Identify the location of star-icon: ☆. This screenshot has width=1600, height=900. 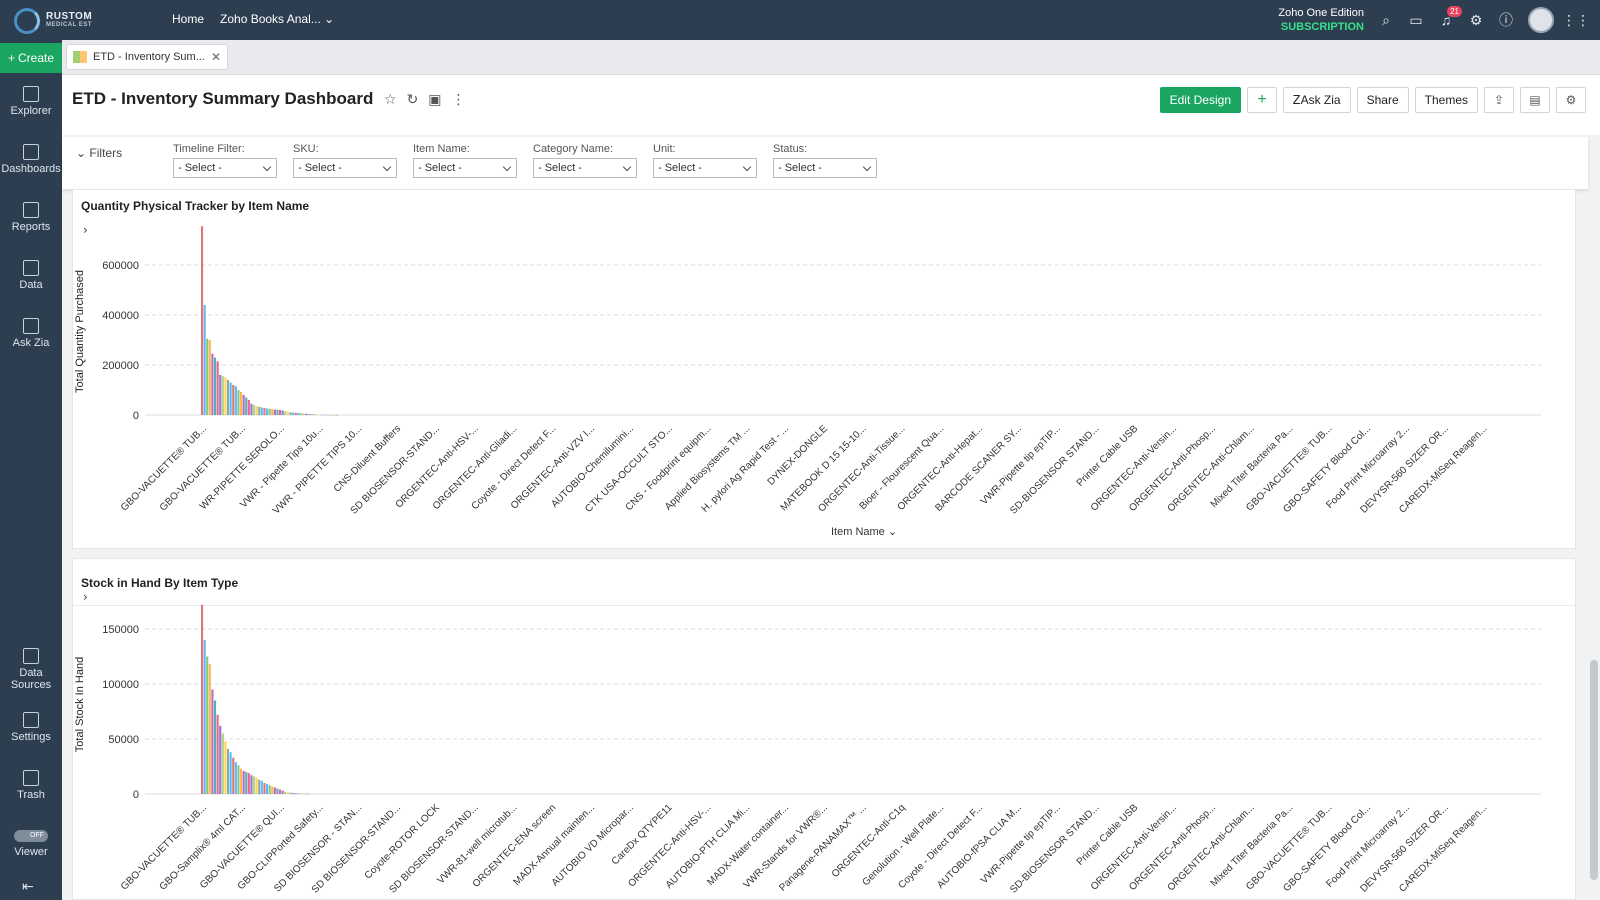
(390, 99).